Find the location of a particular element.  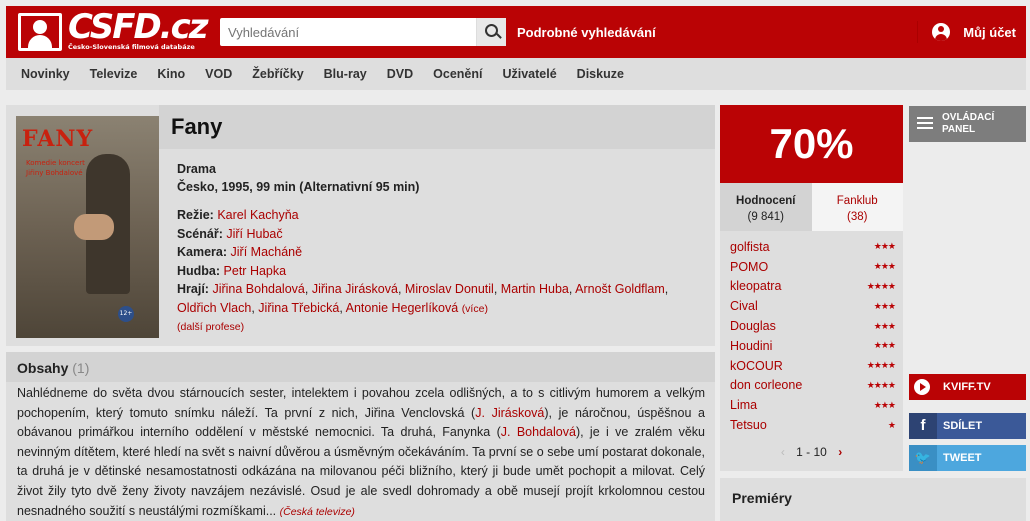

cast-link: Jiřina Jirásková is located at coordinates (355, 289).